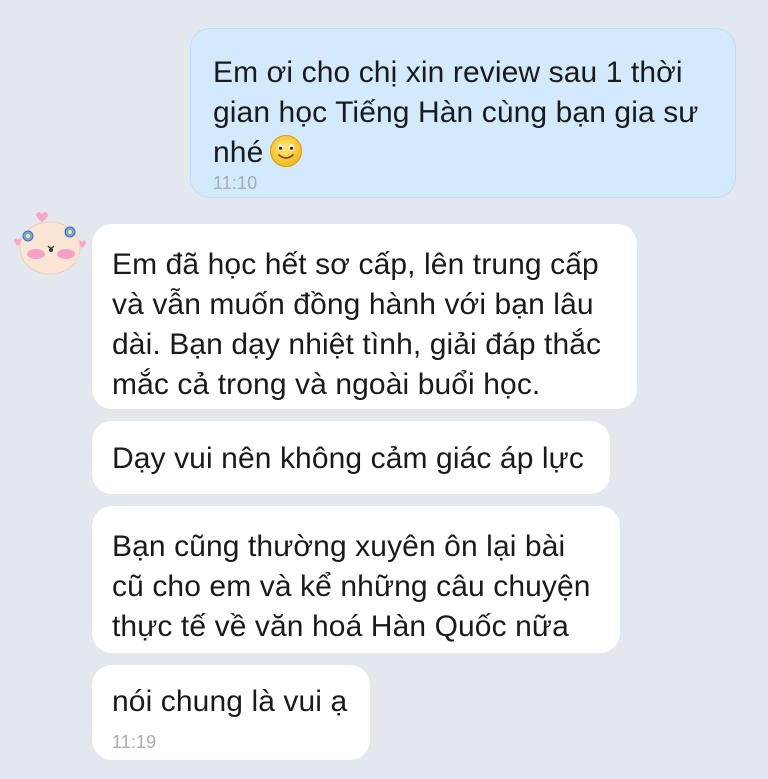 The height and width of the screenshot is (779, 768). What do you see at coordinates (348, 458) in the screenshot?
I see `message-text: Dạy vui nên không cảm giác áp lực` at bounding box center [348, 458].